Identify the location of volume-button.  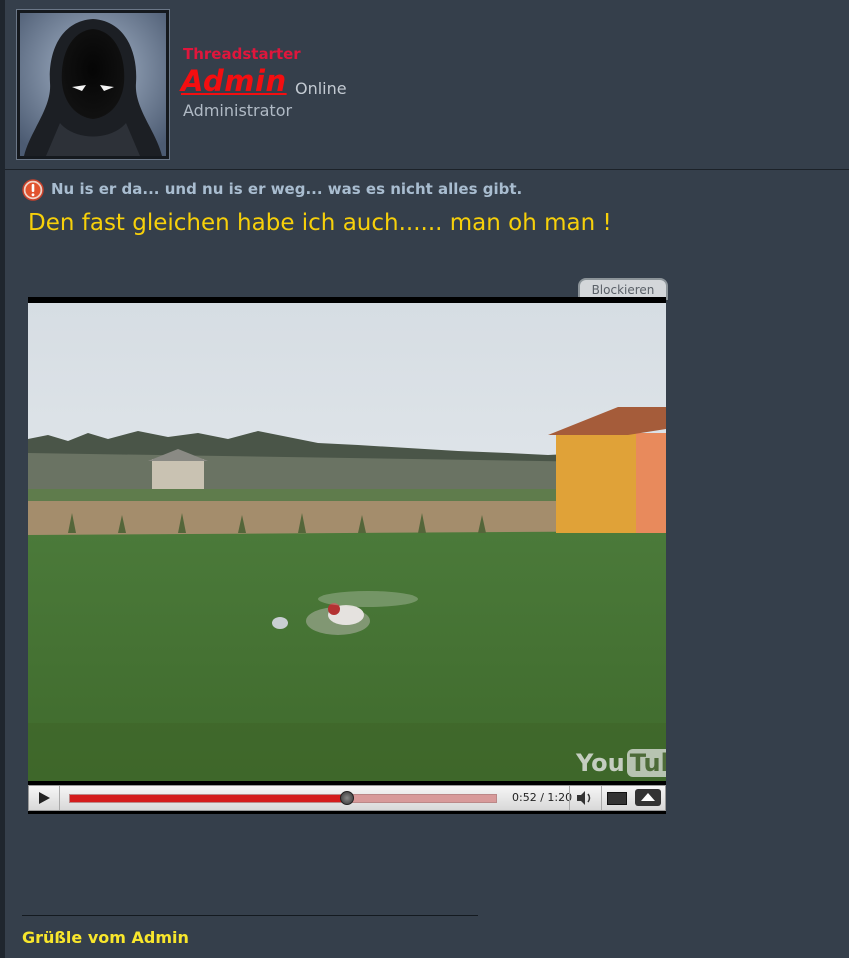
(583, 798).